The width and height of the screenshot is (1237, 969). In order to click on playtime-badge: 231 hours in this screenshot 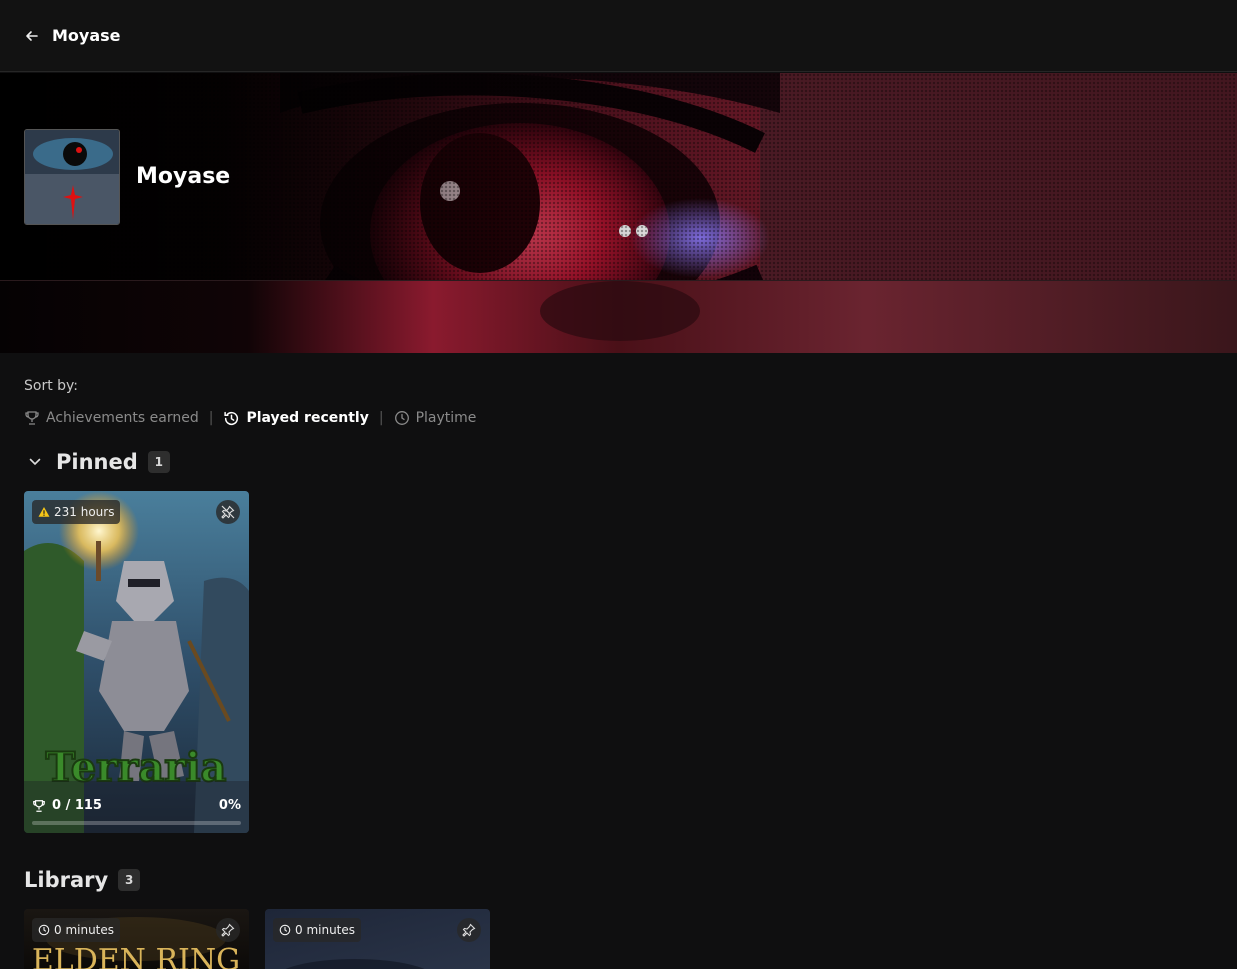, I will do `click(76, 512)`.